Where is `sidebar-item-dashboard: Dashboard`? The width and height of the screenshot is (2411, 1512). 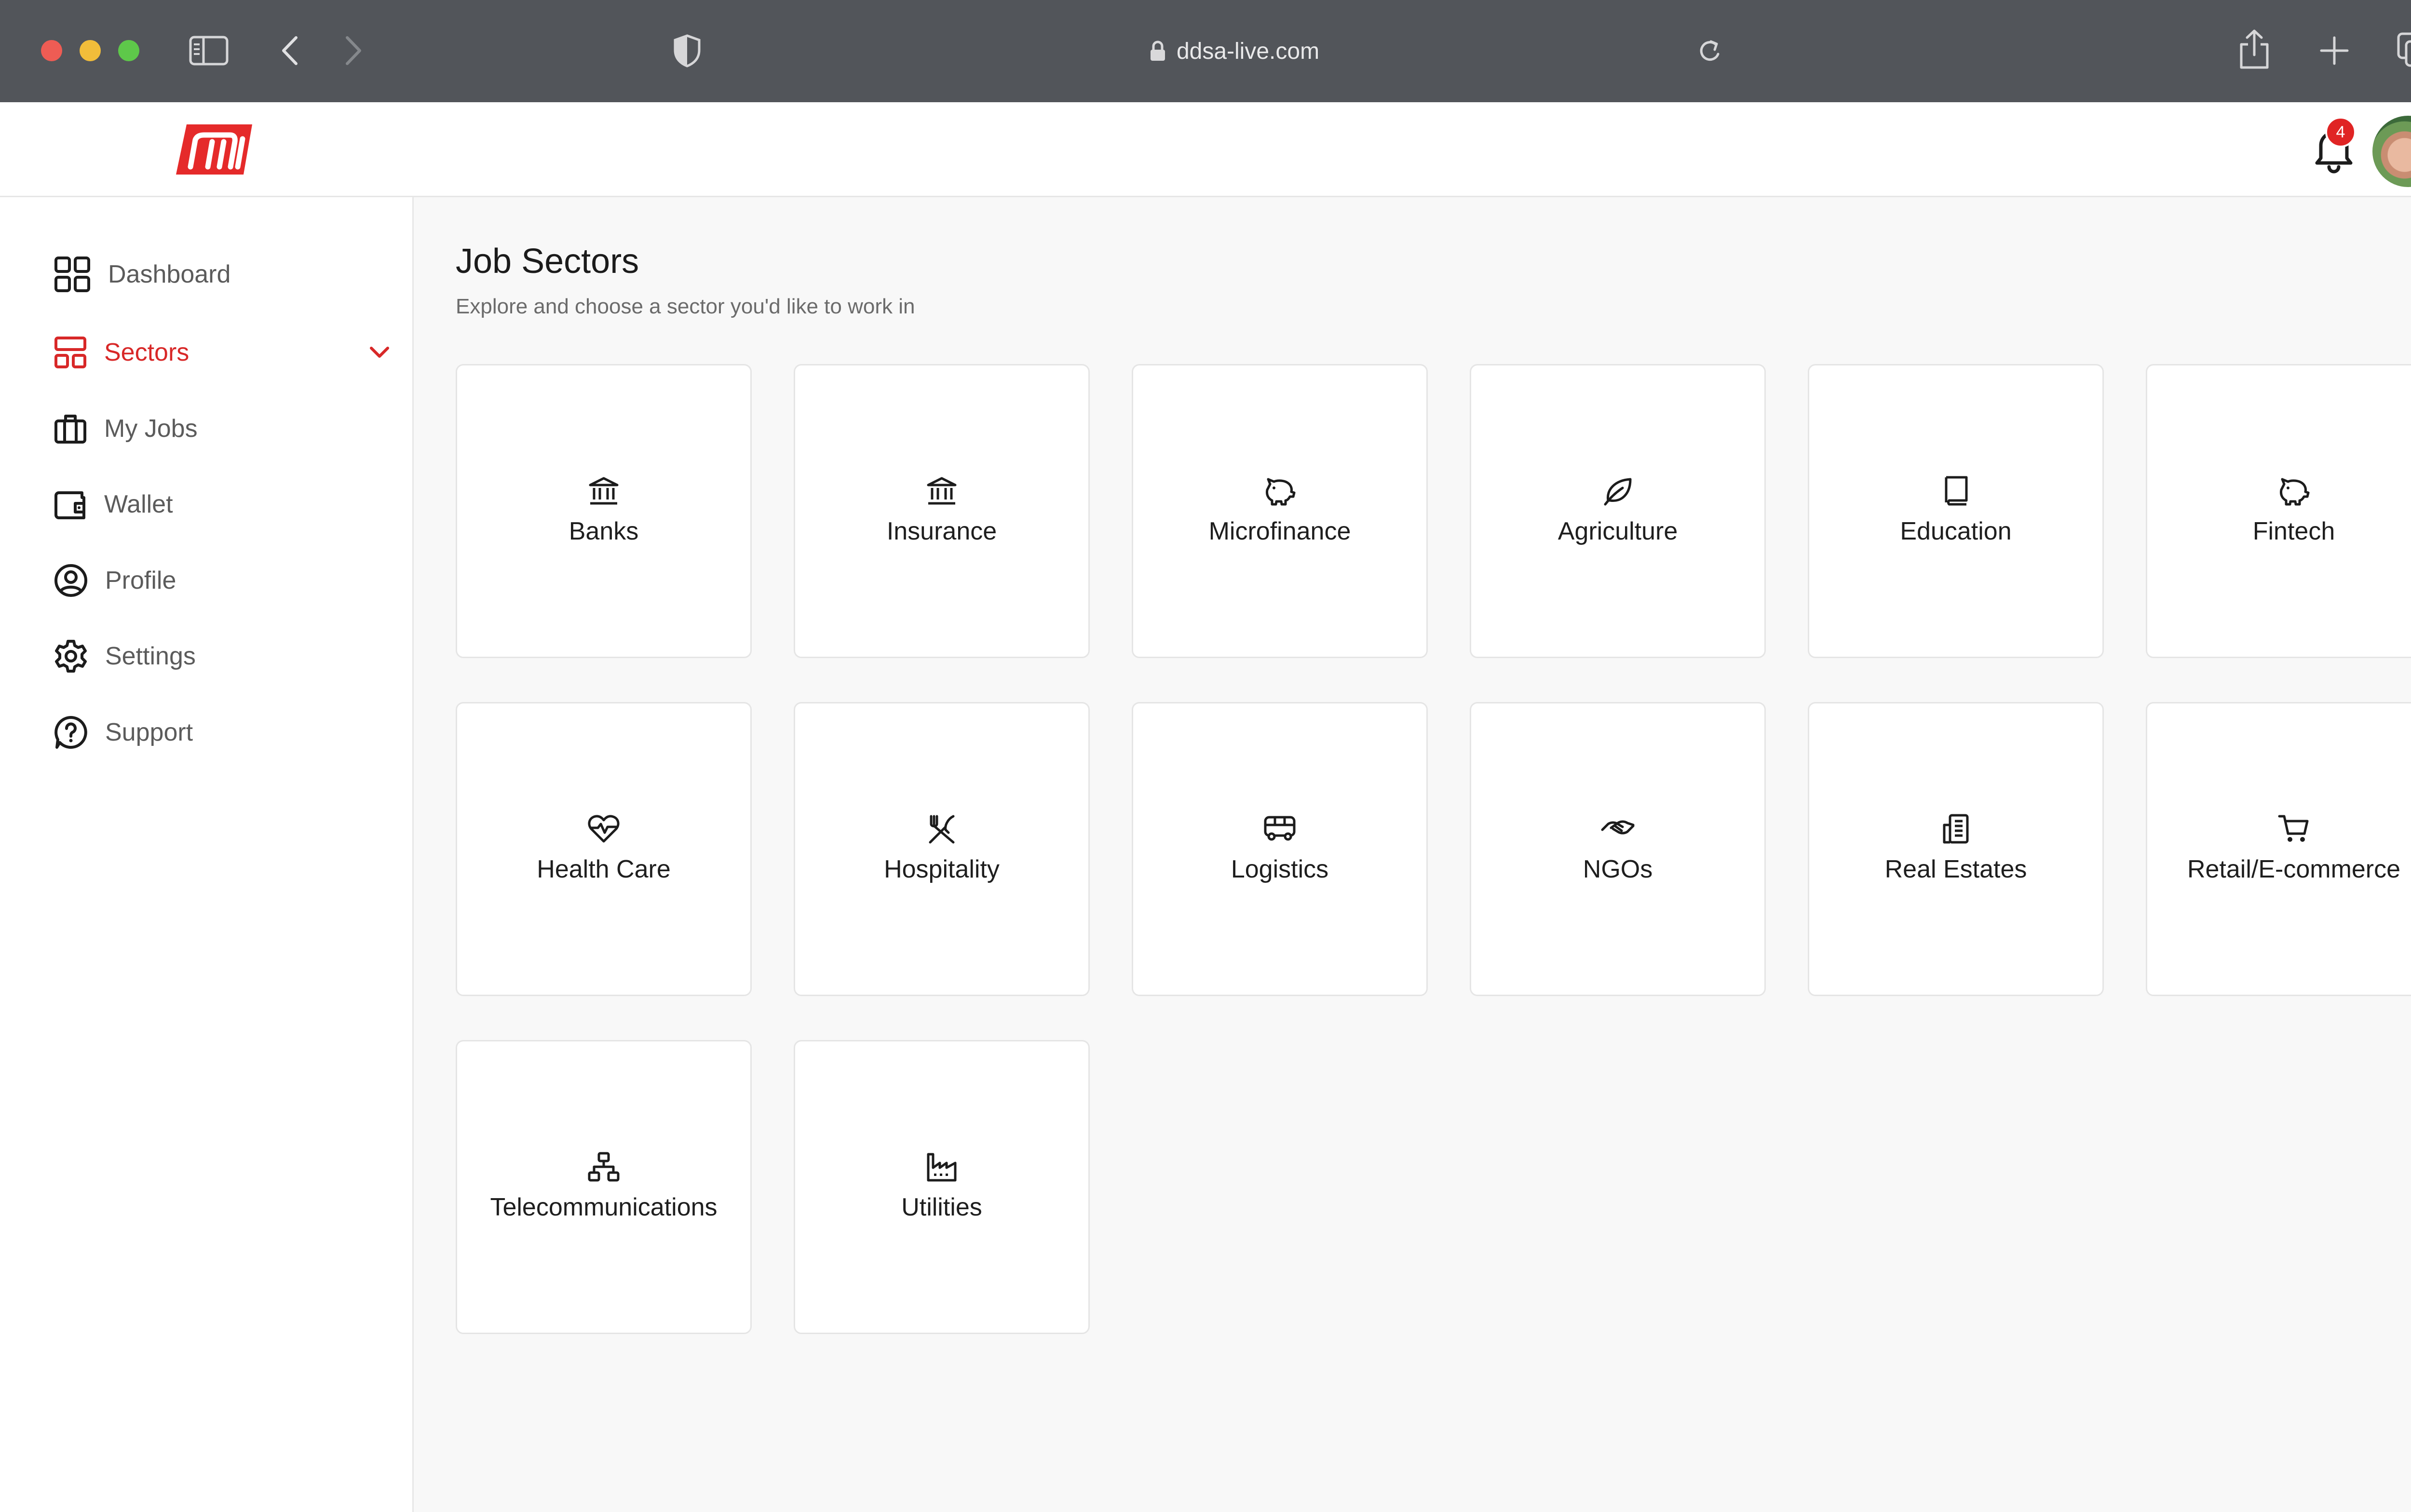 sidebar-item-dashboard: Dashboard is located at coordinates (223, 274).